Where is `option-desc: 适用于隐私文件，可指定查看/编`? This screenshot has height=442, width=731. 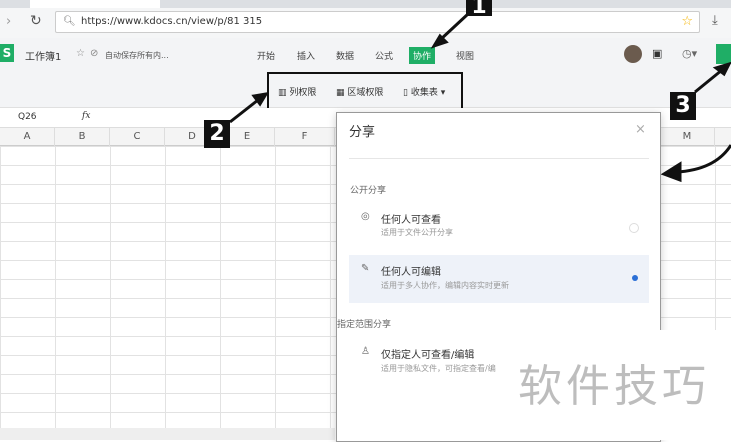 option-desc: 适用于隐私文件，可指定查看/编 is located at coordinates (438, 368).